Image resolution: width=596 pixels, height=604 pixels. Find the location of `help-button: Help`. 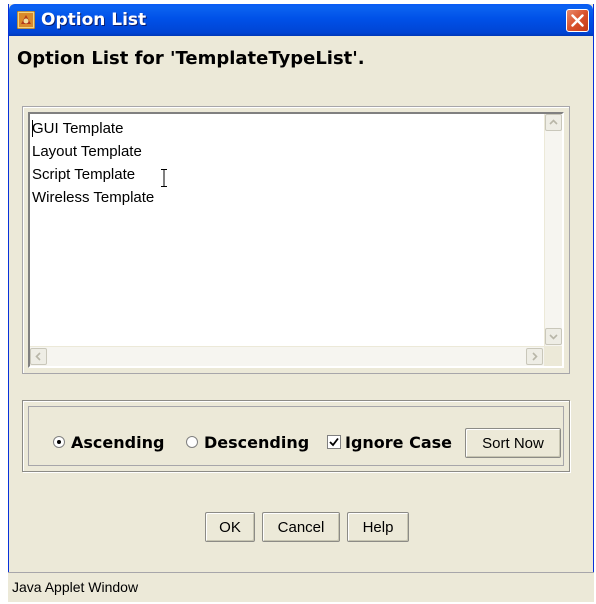

help-button: Help is located at coordinates (378, 527).